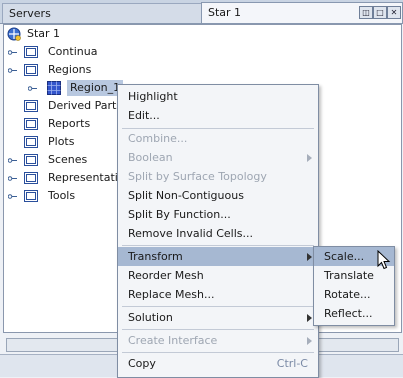 The width and height of the screenshot is (403, 378). Describe the element at coordinates (104, 52) in the screenshot. I see `tree-item-continua: Continua` at that location.